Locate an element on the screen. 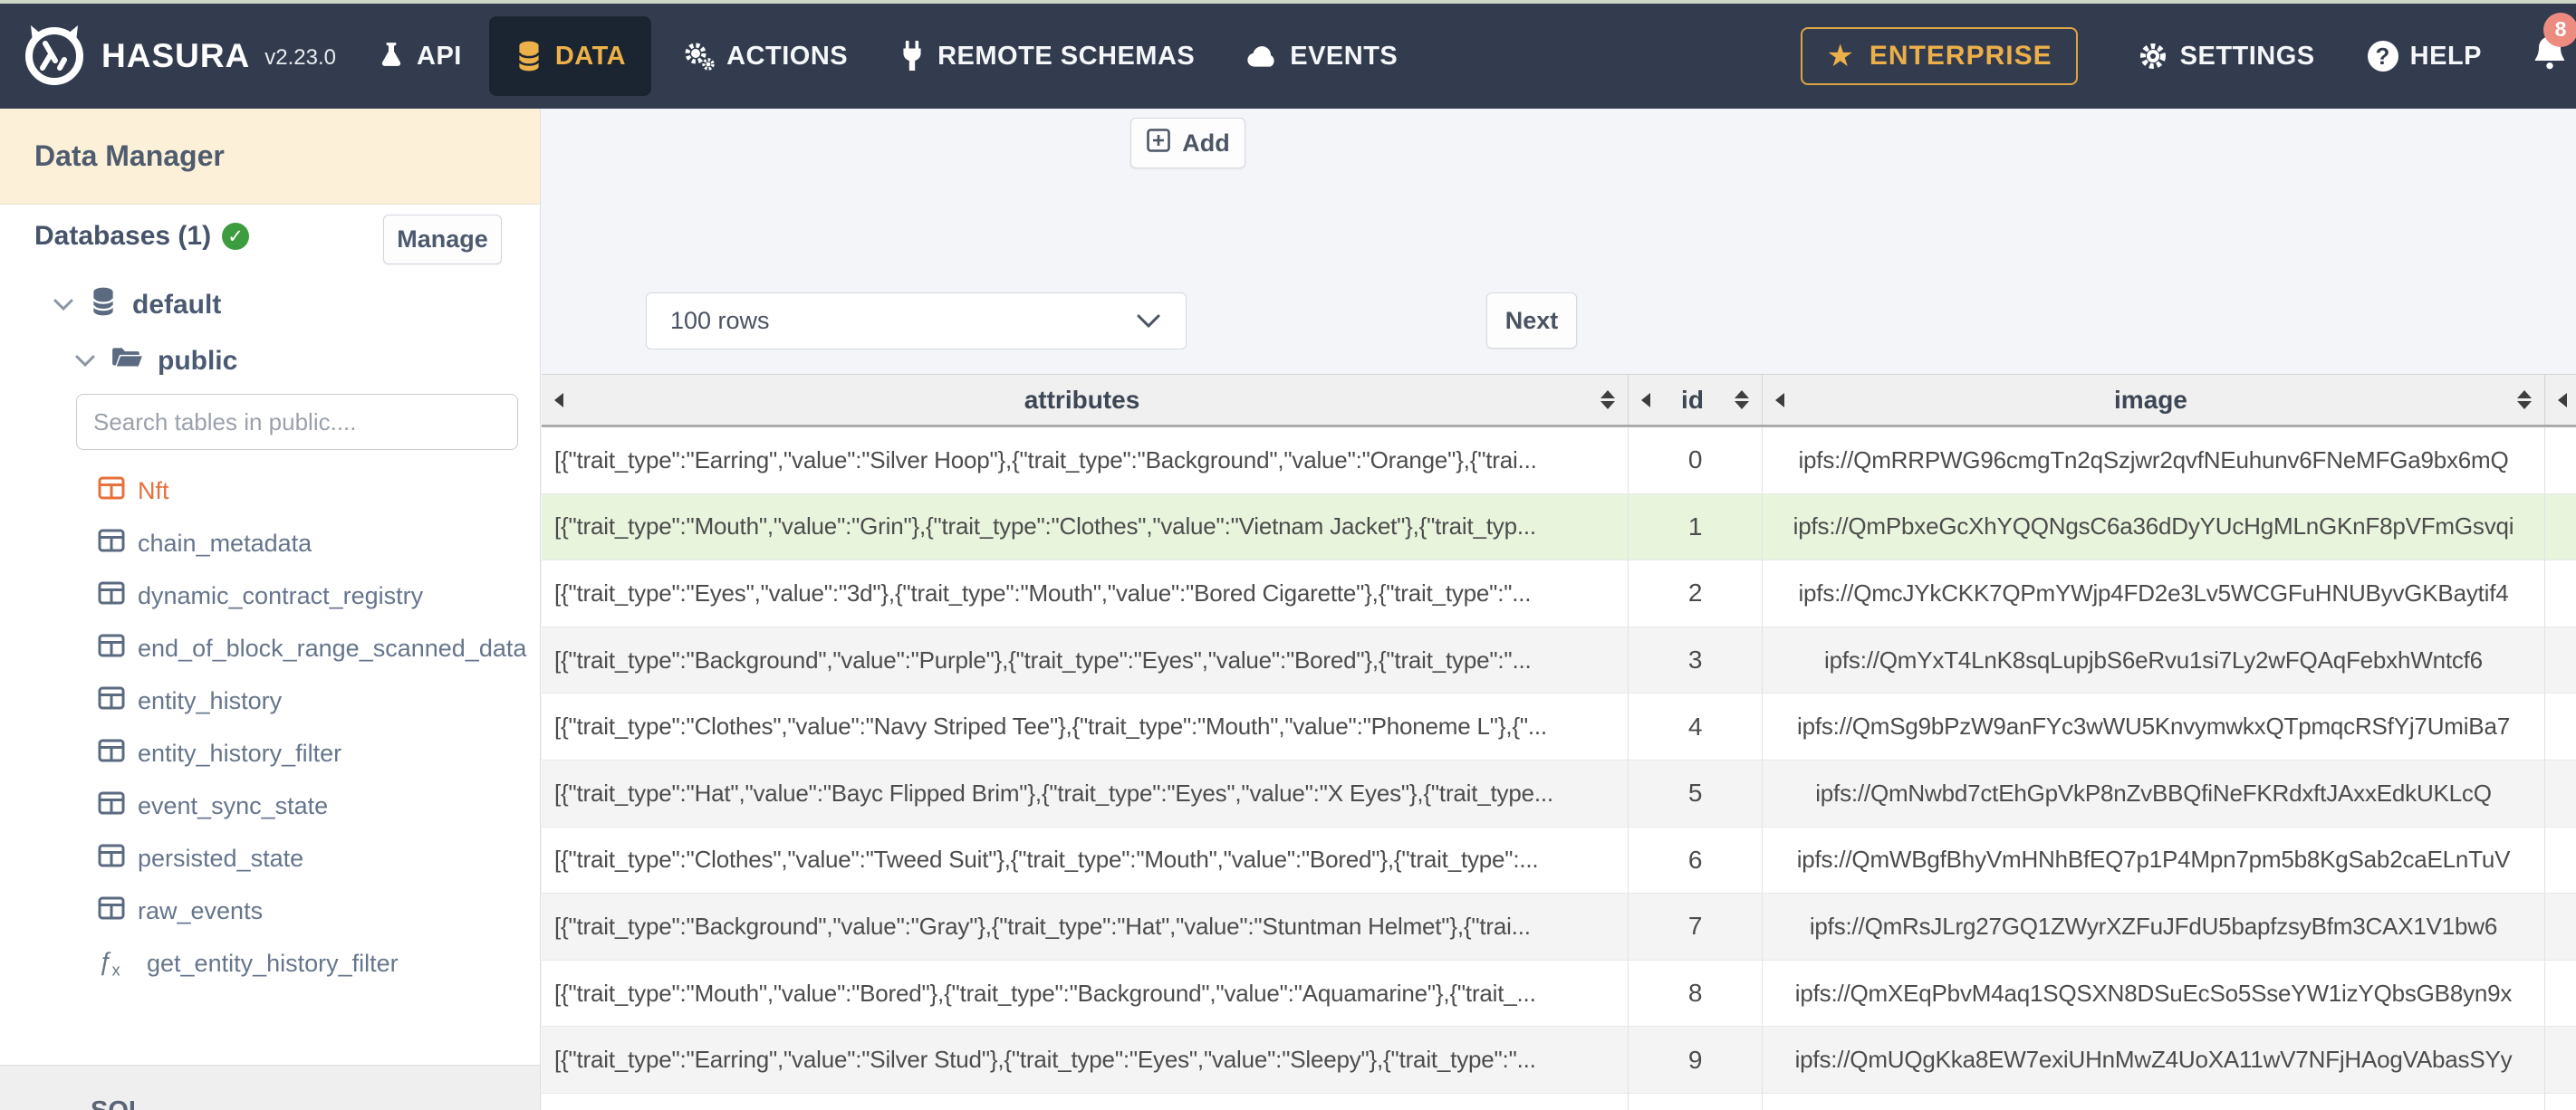 This screenshot has height=1110, width=2576. nav-tab-actions: ACTIONS is located at coordinates (765, 56).